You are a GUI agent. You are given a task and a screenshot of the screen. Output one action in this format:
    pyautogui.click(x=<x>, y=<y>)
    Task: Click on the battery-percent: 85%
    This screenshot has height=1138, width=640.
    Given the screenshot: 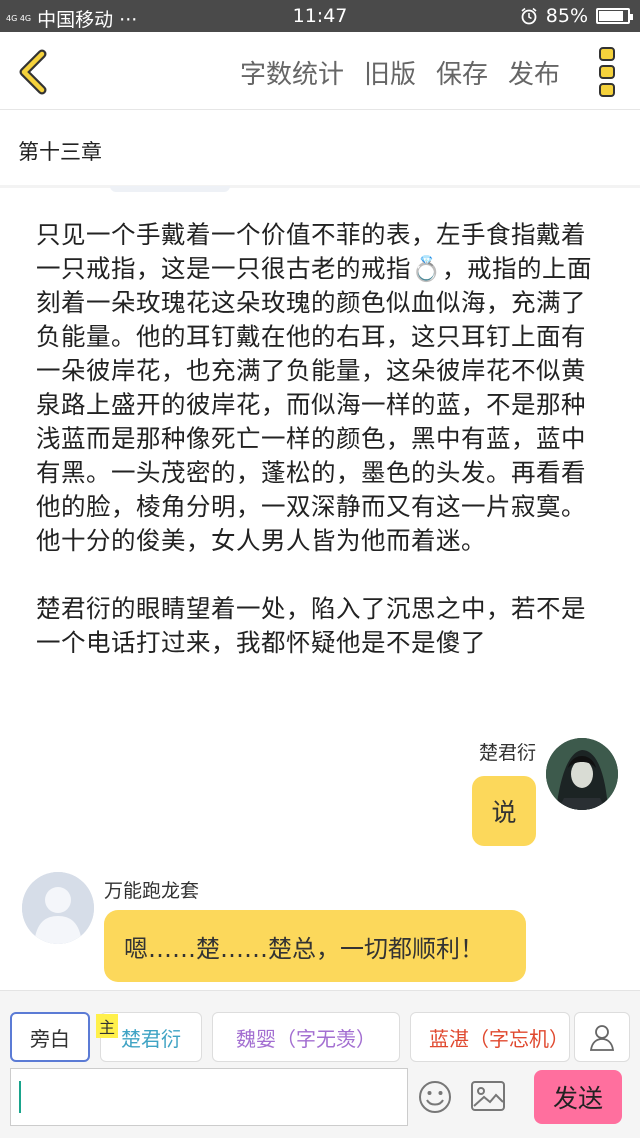 What is the action you would take?
    pyautogui.click(x=566, y=16)
    